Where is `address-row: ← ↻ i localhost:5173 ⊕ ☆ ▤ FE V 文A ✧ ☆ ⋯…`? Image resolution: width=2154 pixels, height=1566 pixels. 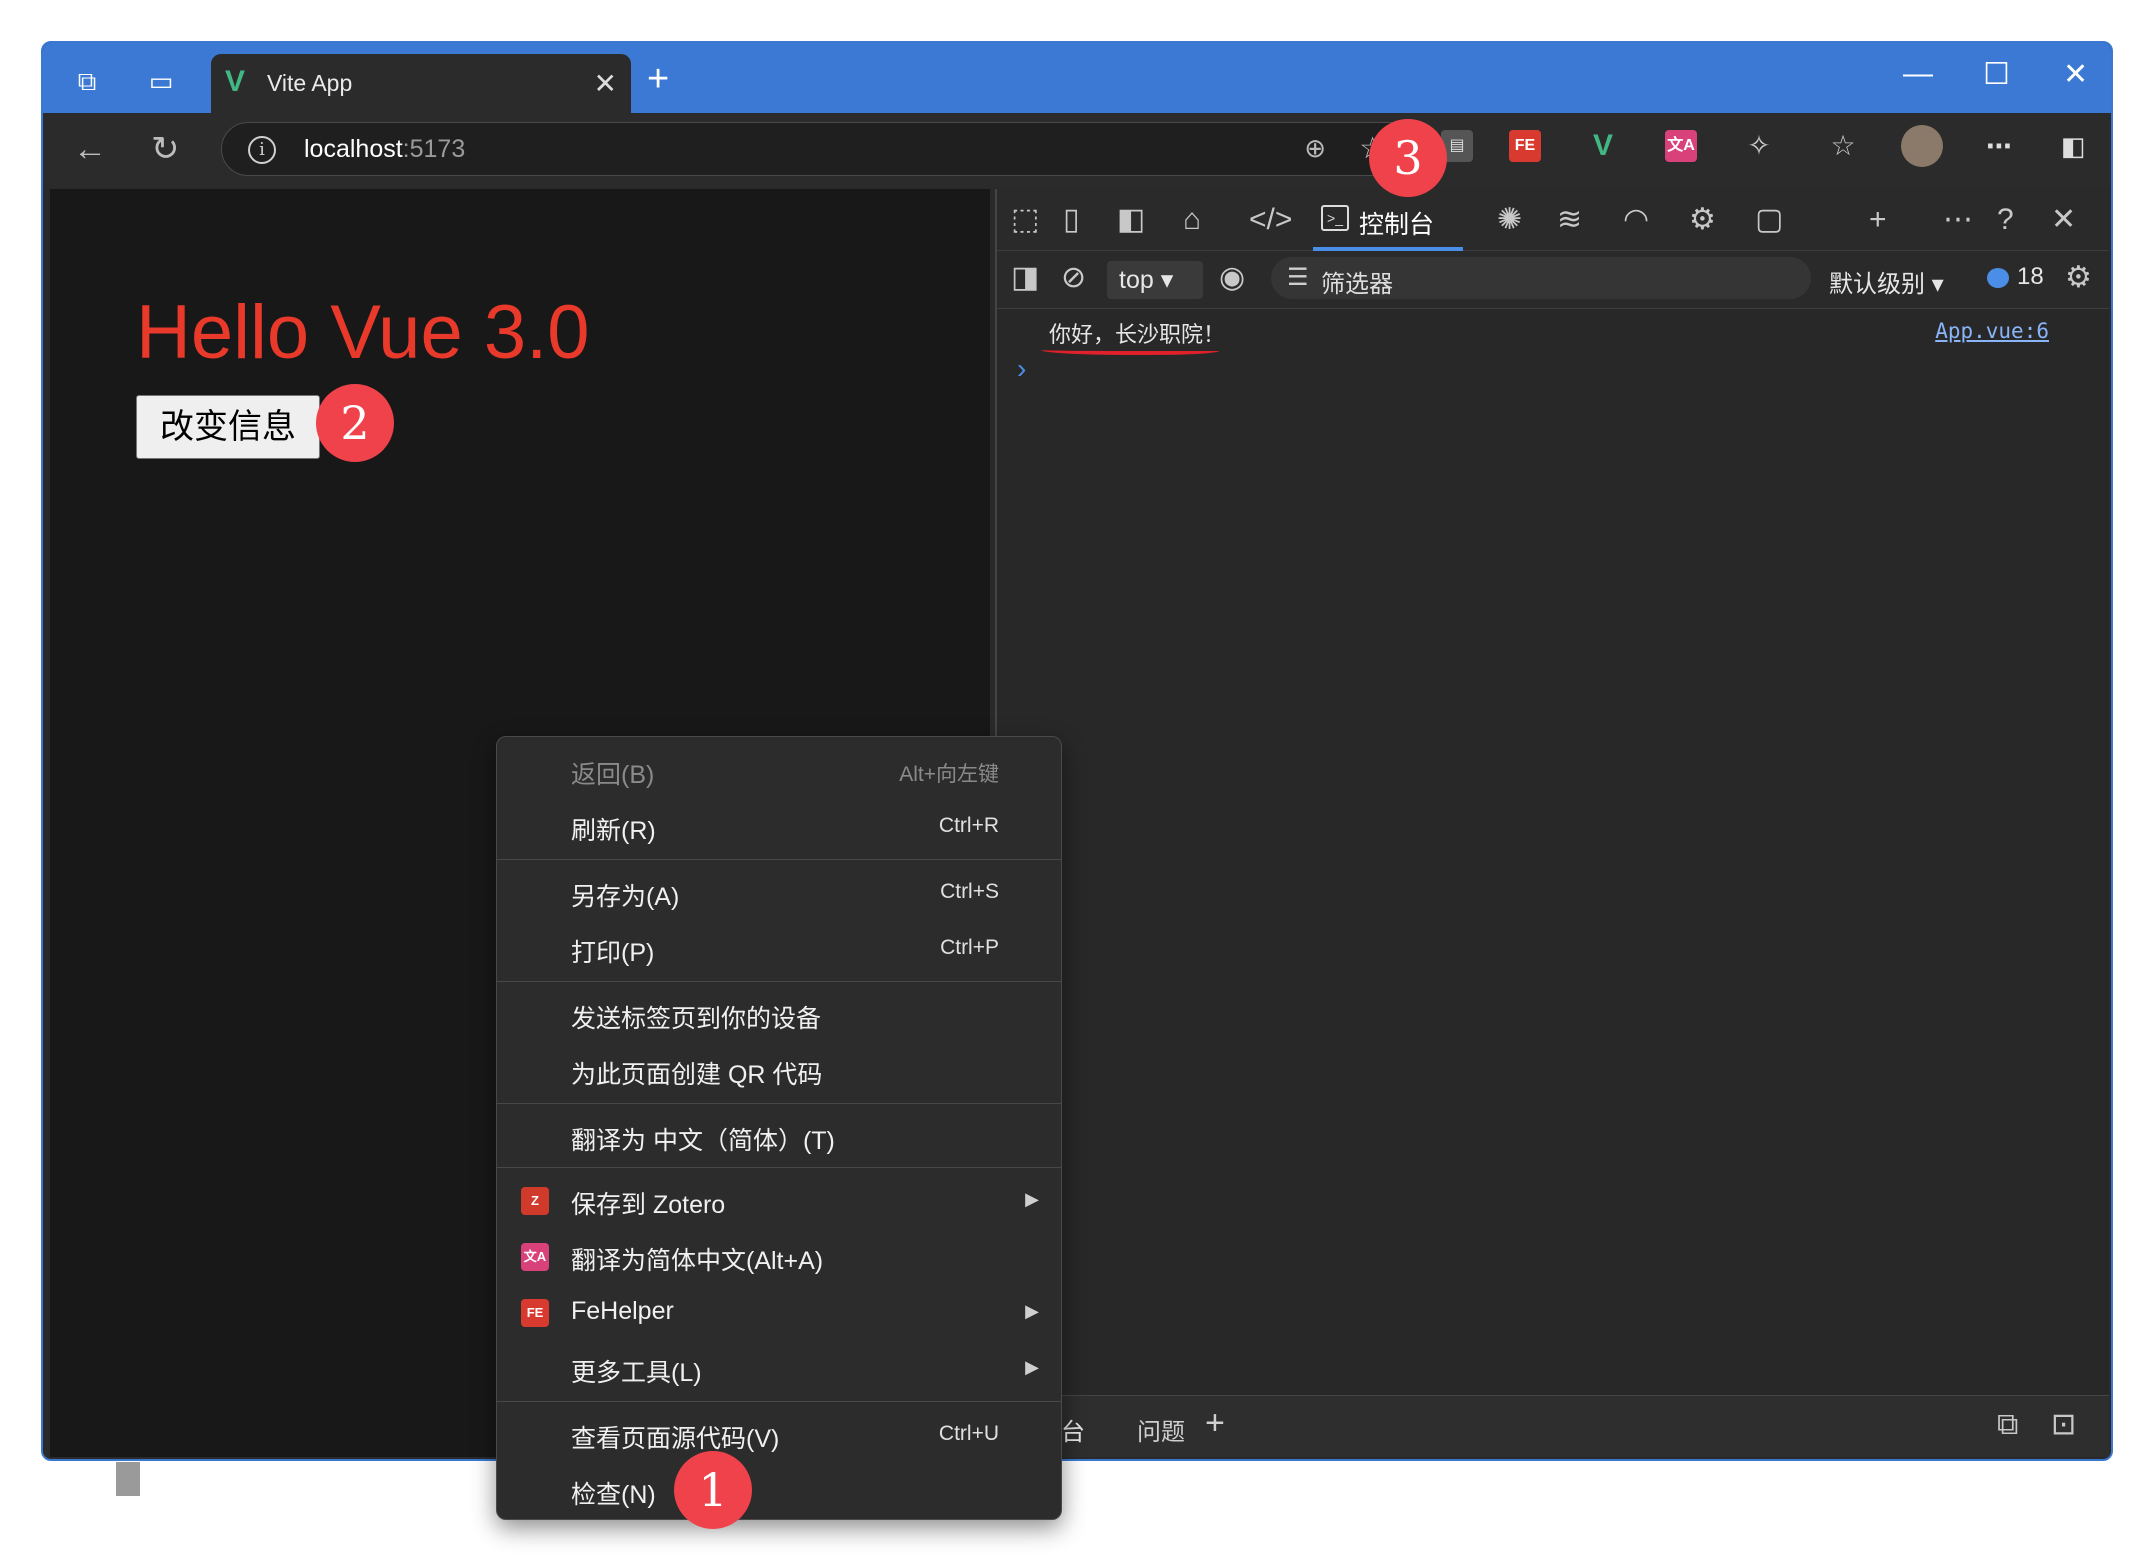 address-row: ← ↻ i localhost:5173 ⊕ ☆ ▤ FE V 文A ✧ ☆ ⋯… is located at coordinates (1077, 150).